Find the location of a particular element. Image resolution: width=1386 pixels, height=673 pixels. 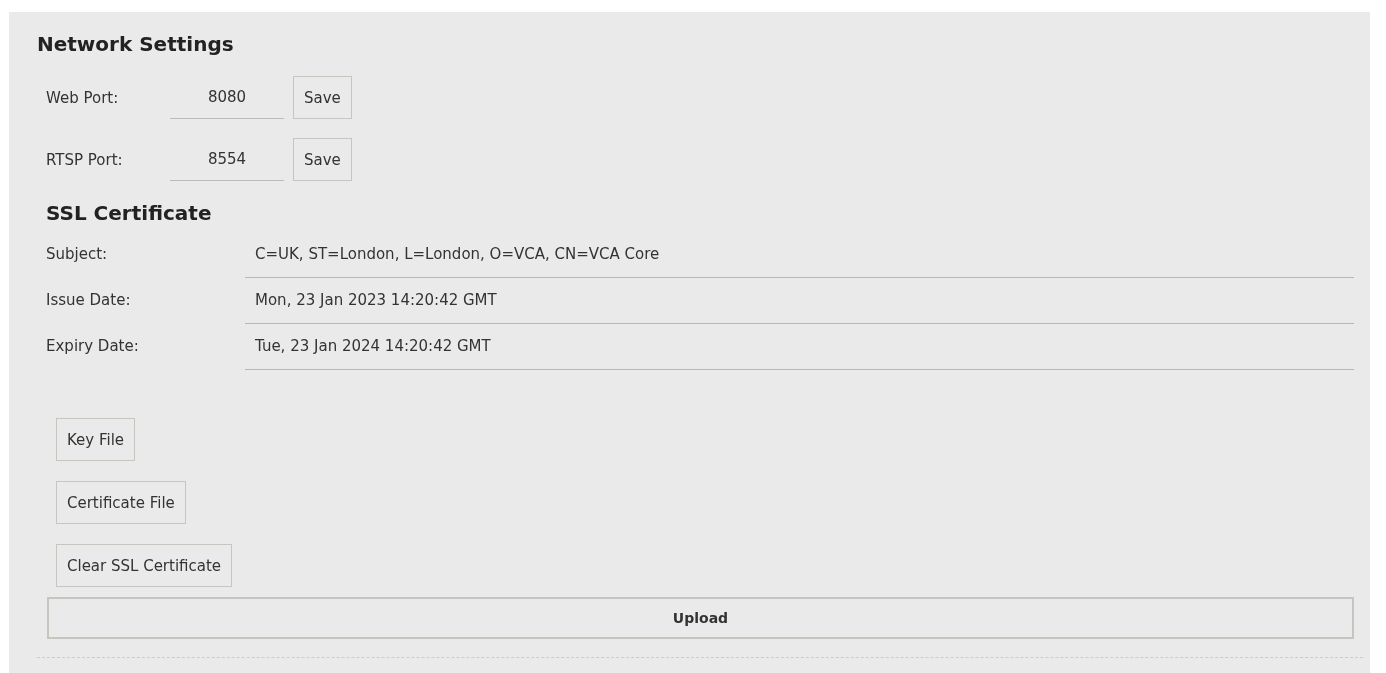

input-field: 8554 is located at coordinates (227, 159).